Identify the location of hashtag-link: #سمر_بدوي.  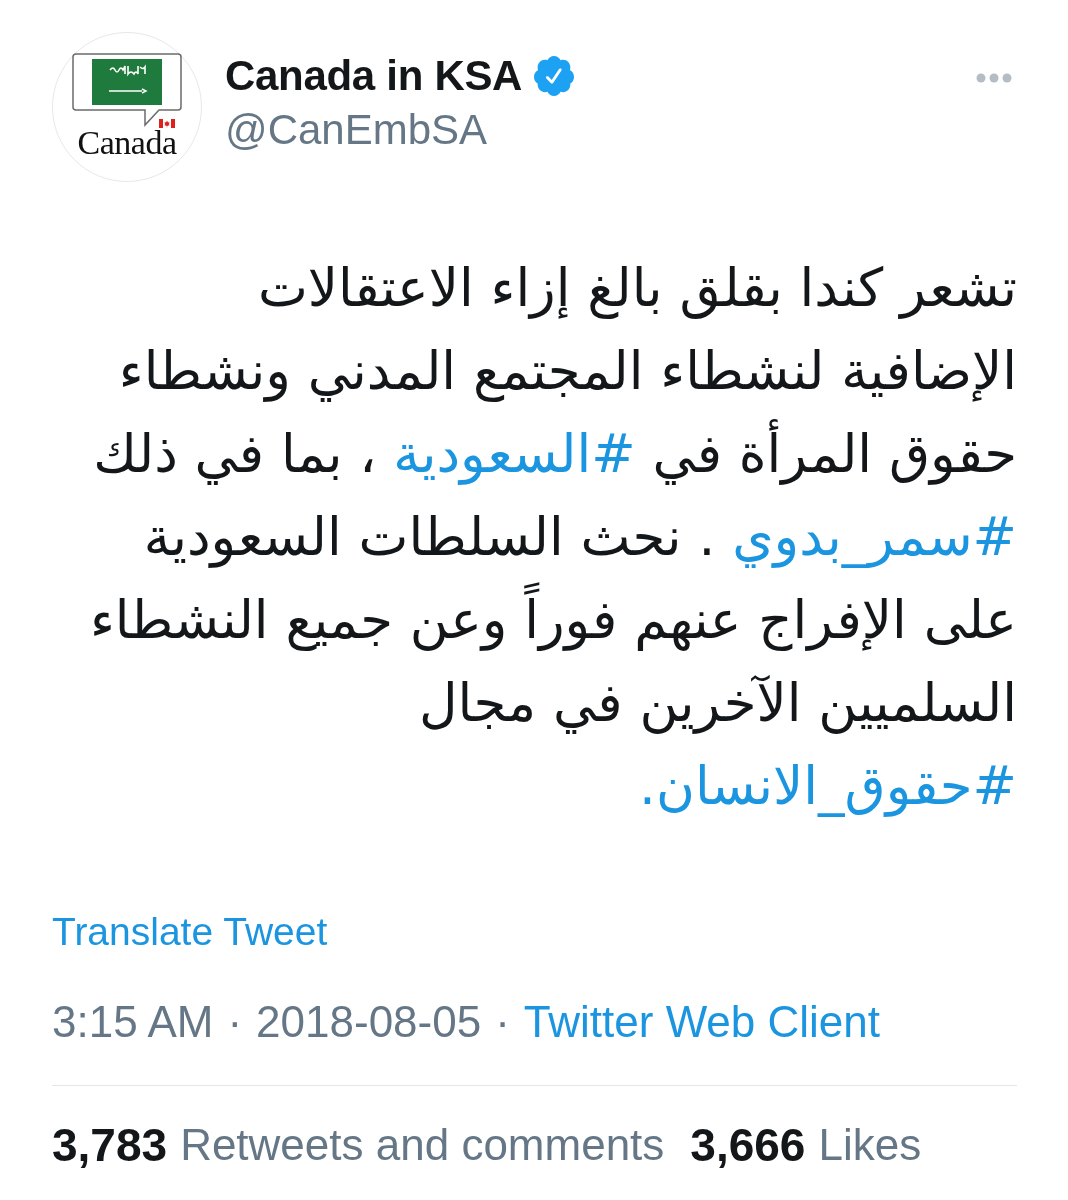
(874, 536).